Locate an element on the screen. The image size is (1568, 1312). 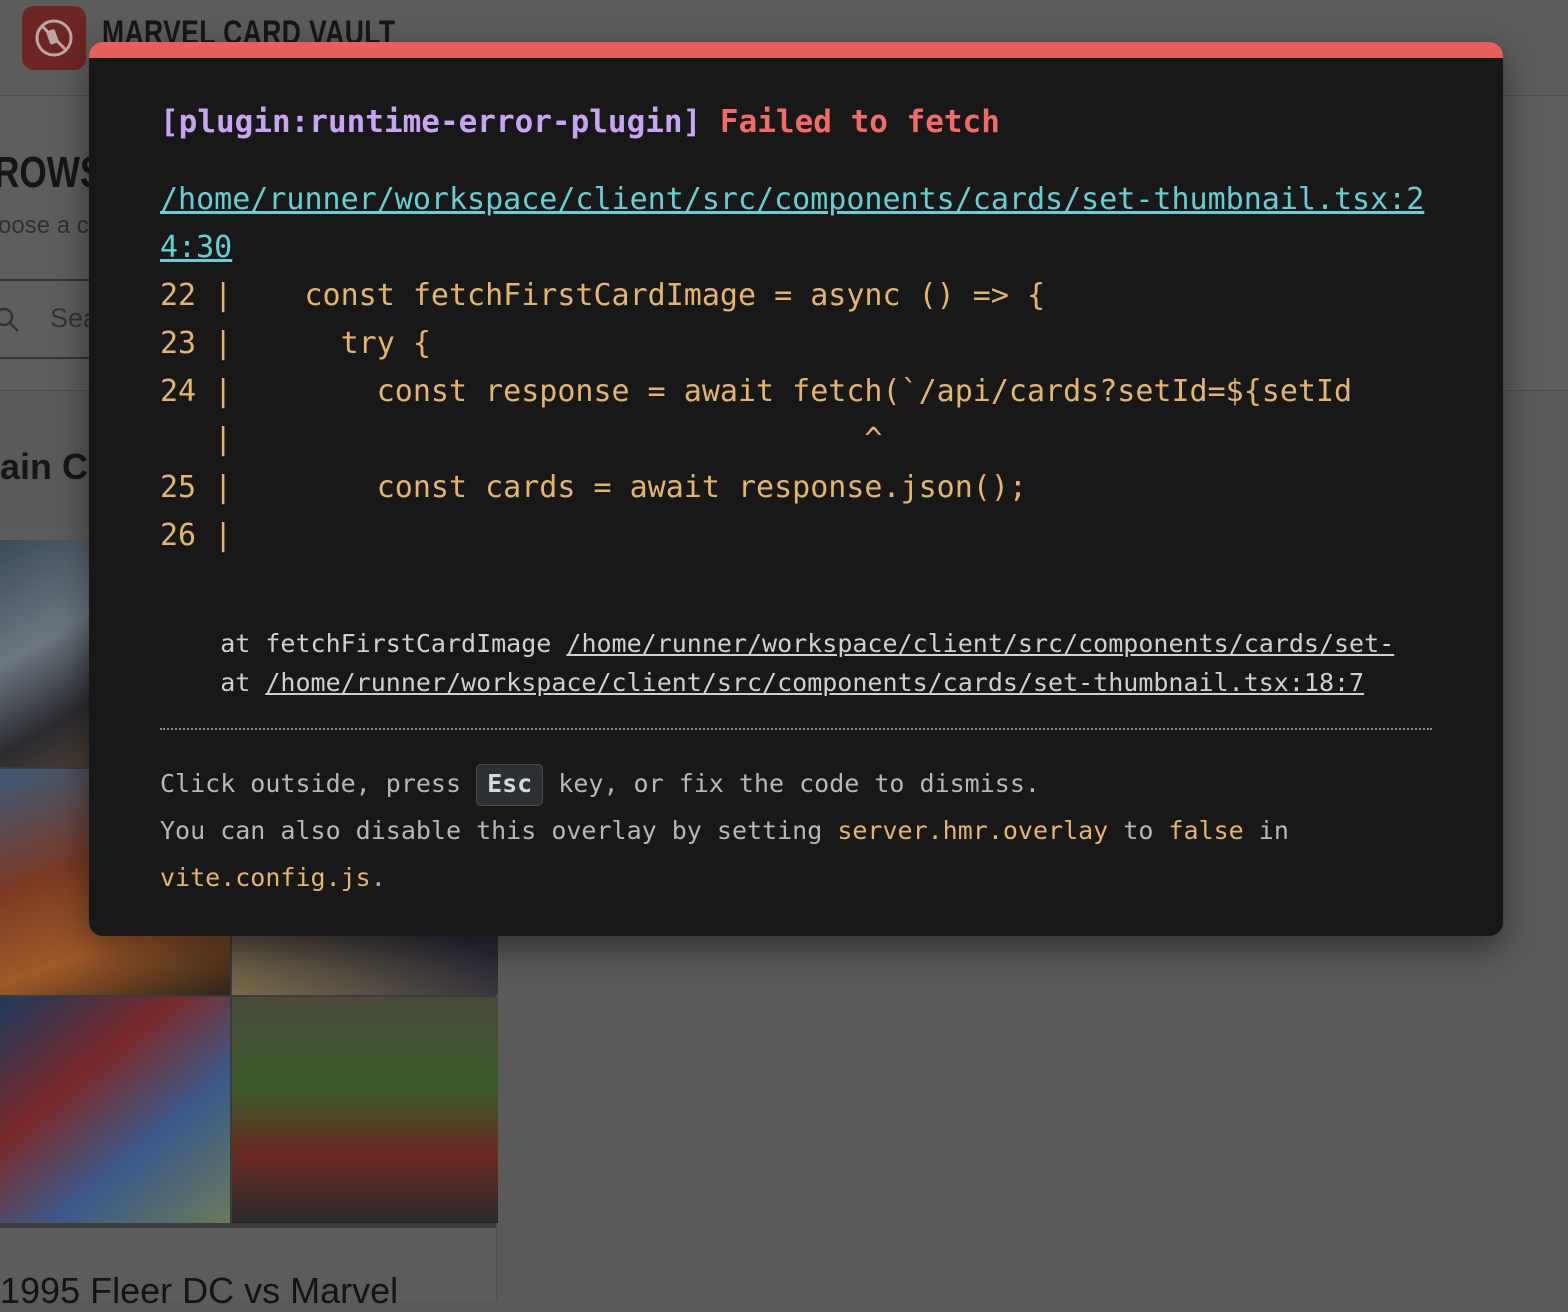
tip-text: key, or fix the code to dismiss. is located at coordinates (791, 783).